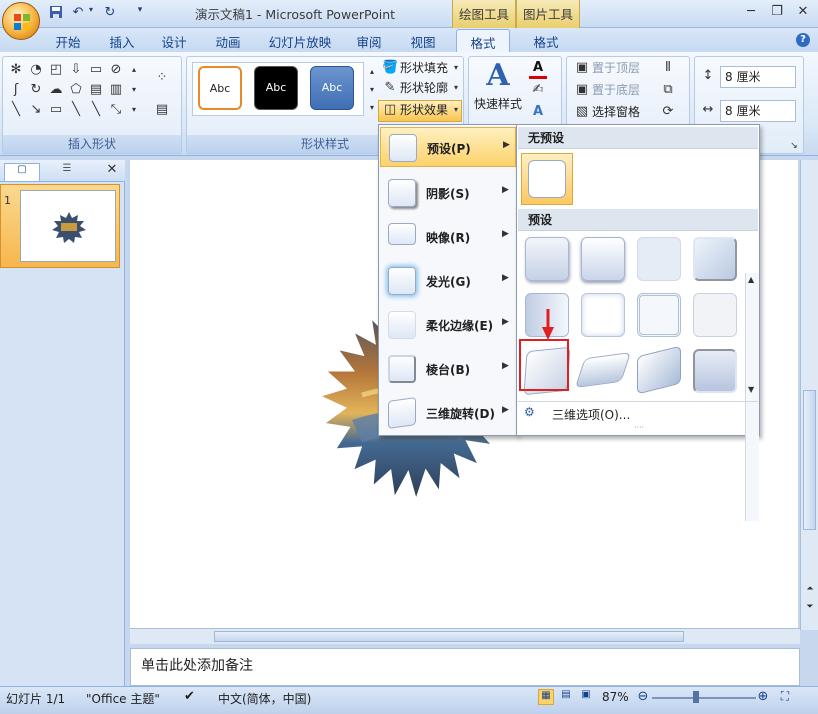 The image size is (818, 714). Describe the element at coordinates (751, 389) in the screenshot. I see `gallery-scroll-down-icon: ▼` at that location.